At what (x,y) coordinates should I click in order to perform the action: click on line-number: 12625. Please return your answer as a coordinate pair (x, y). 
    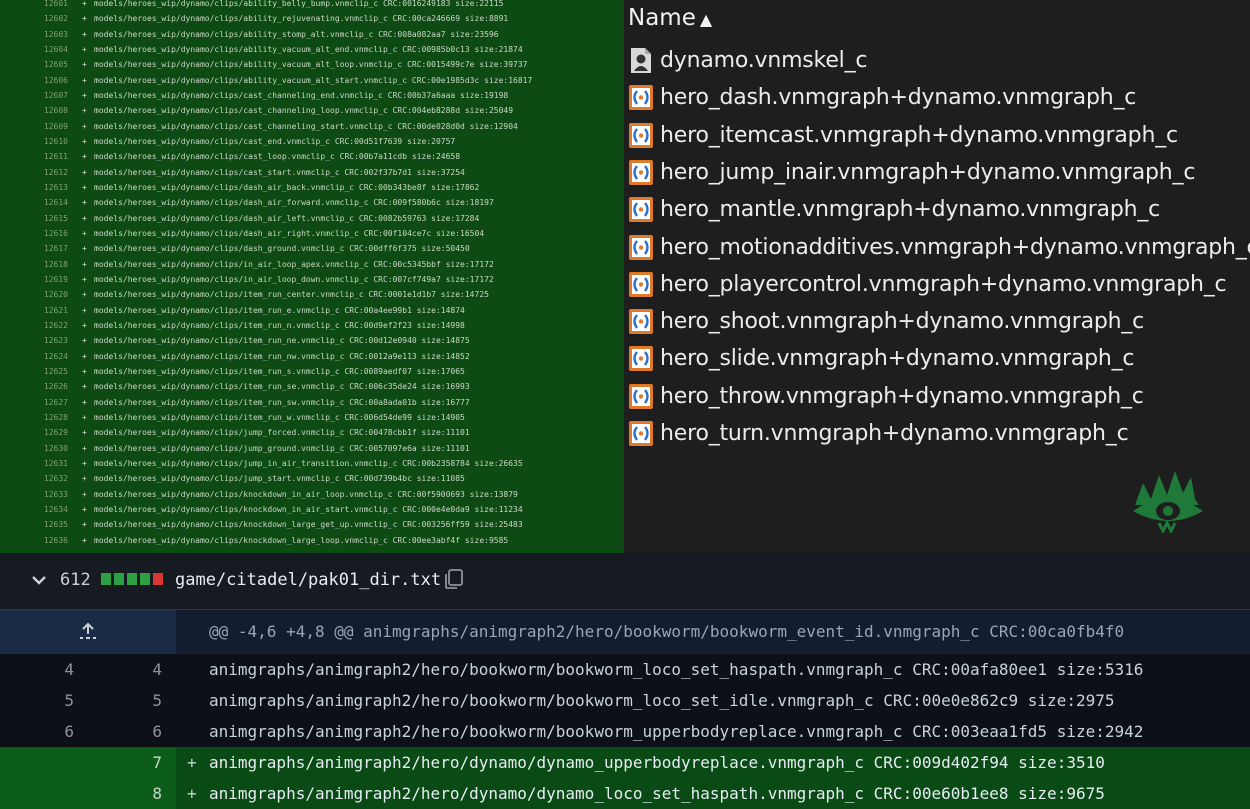
    Looking at the image, I should click on (55, 371).